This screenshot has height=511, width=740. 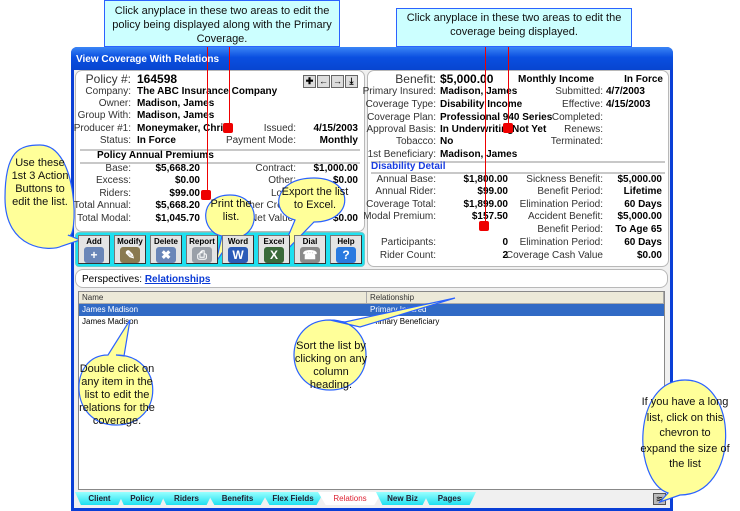 I want to click on help-button: Help?, so click(x=346, y=249).